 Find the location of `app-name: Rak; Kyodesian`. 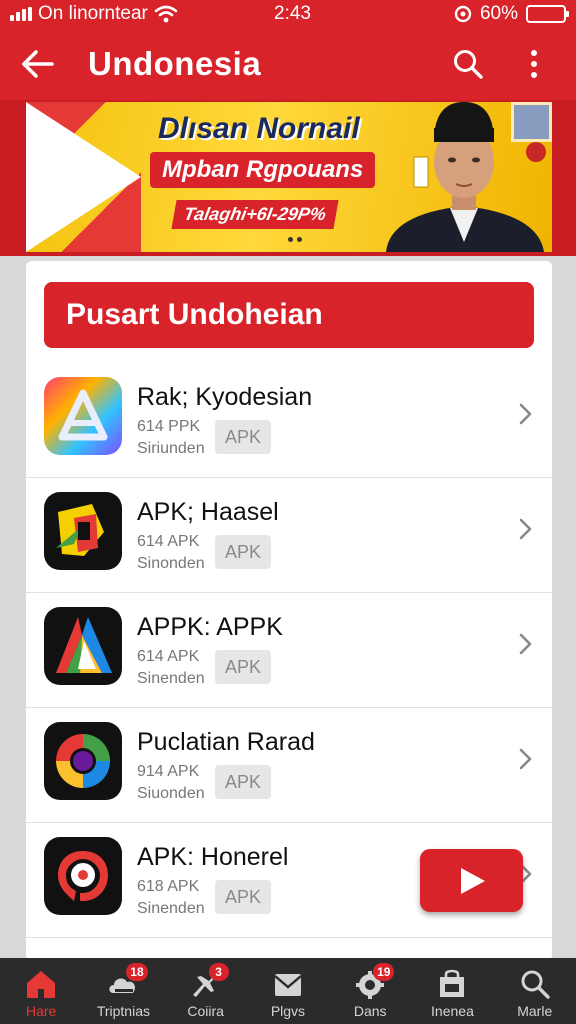

app-name: Rak; Kyodesian is located at coordinates (225, 397).